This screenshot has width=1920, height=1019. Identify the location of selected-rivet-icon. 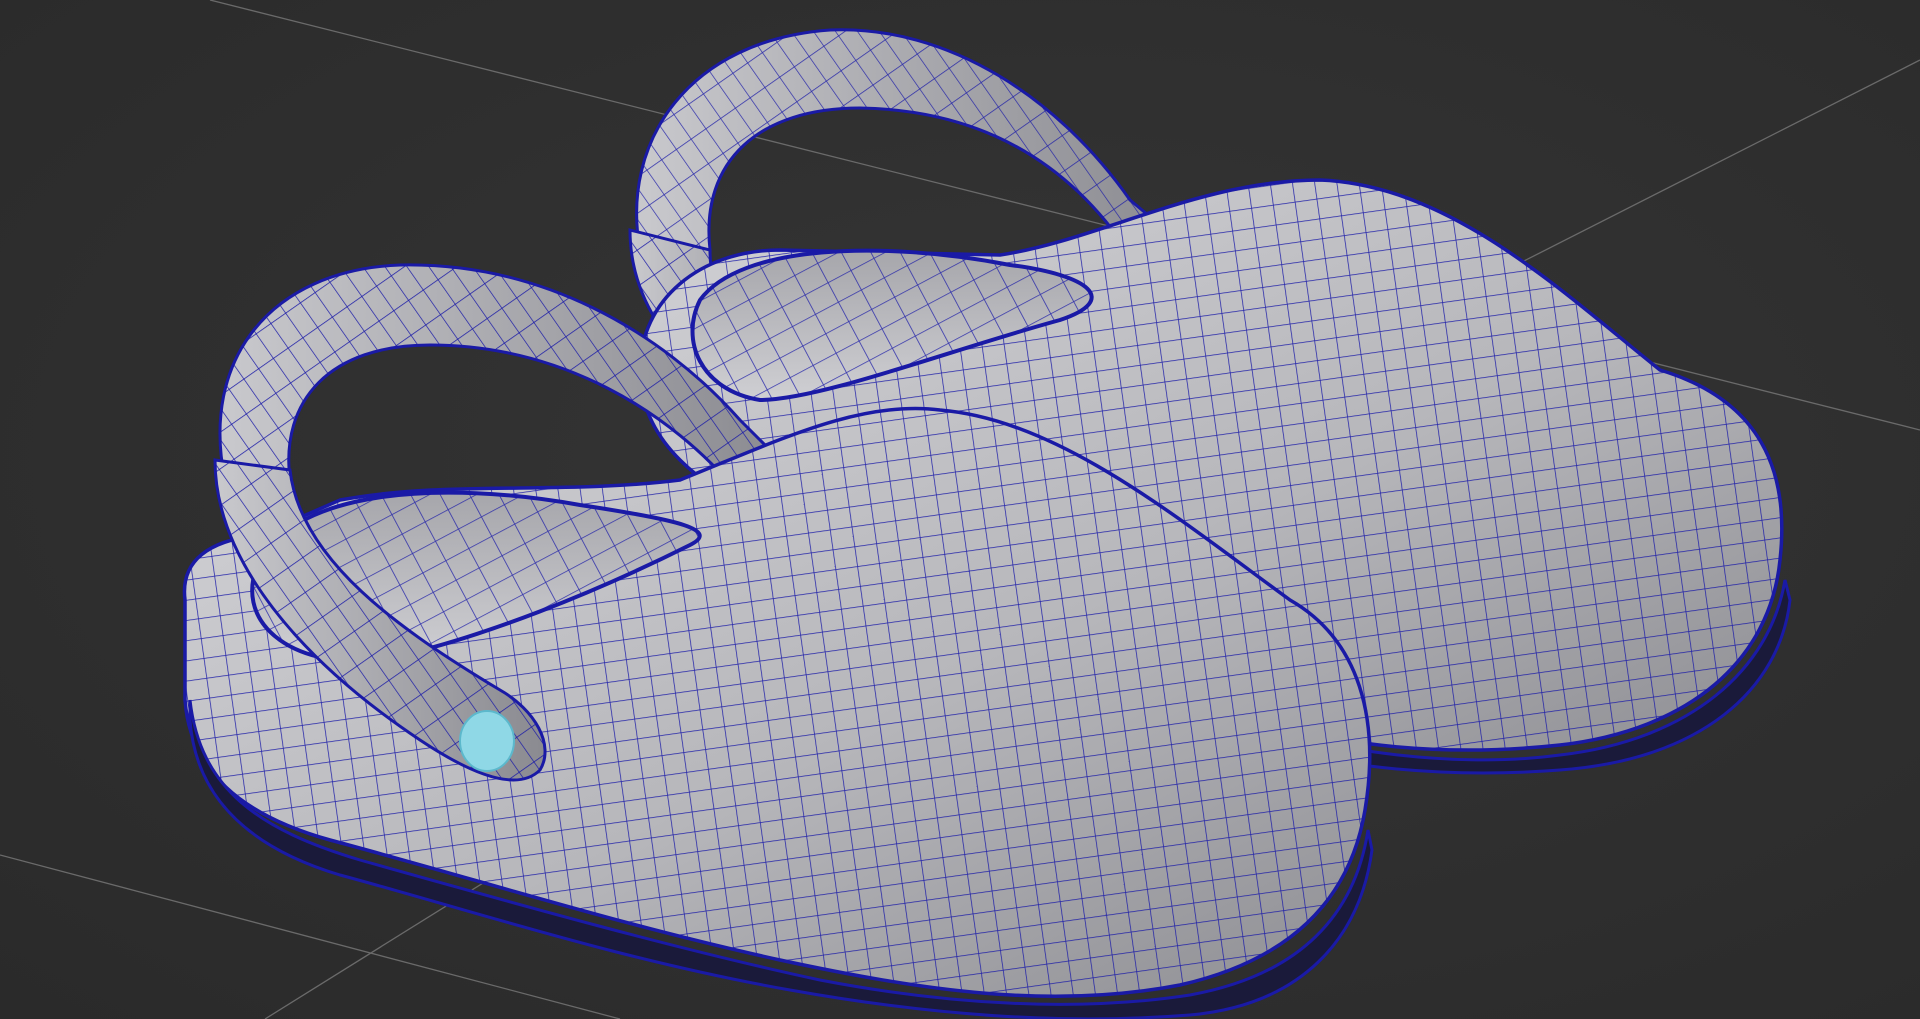
(487, 741).